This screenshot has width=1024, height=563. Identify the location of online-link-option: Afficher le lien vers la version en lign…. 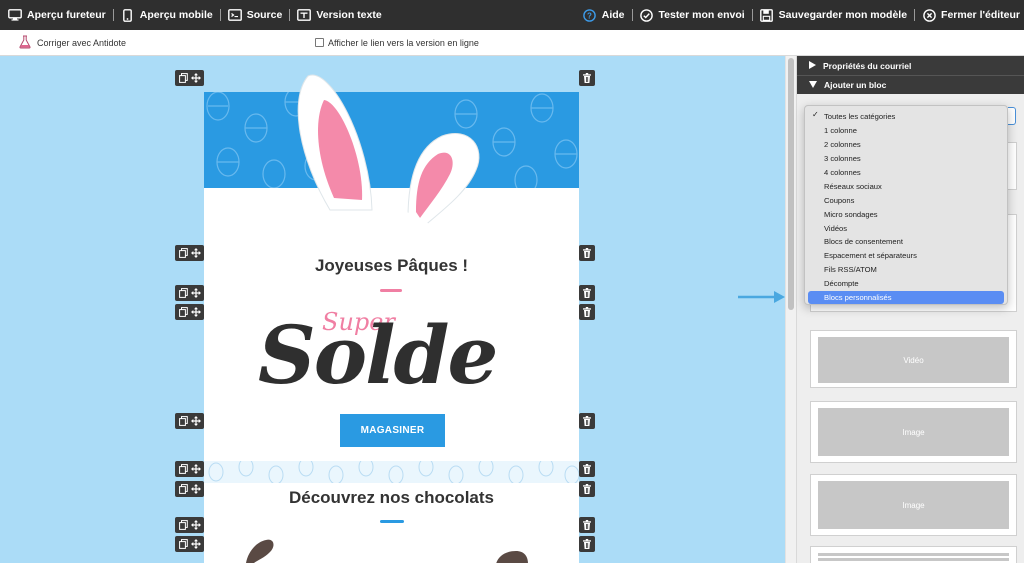
(397, 43).